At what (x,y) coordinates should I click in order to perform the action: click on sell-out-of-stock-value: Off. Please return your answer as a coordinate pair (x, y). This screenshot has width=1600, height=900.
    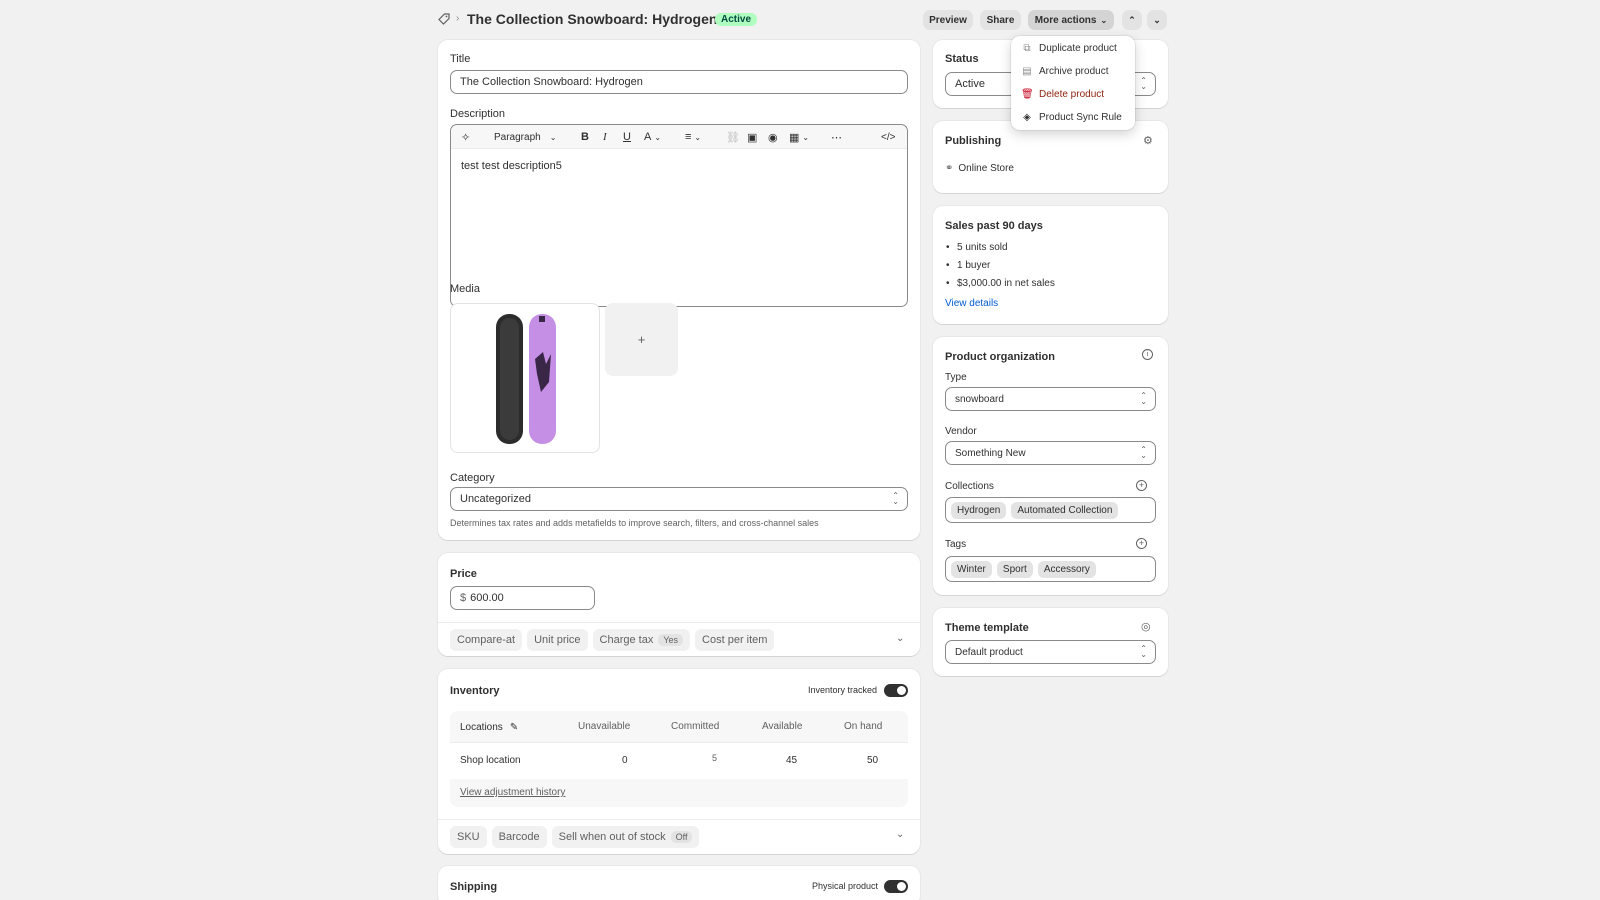
    Looking at the image, I should click on (681, 837).